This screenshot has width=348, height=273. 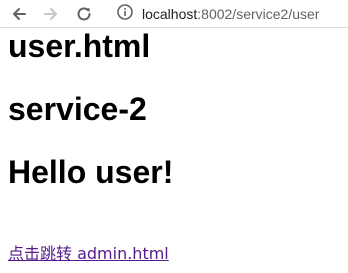 I want to click on info-icon, so click(x=125, y=14).